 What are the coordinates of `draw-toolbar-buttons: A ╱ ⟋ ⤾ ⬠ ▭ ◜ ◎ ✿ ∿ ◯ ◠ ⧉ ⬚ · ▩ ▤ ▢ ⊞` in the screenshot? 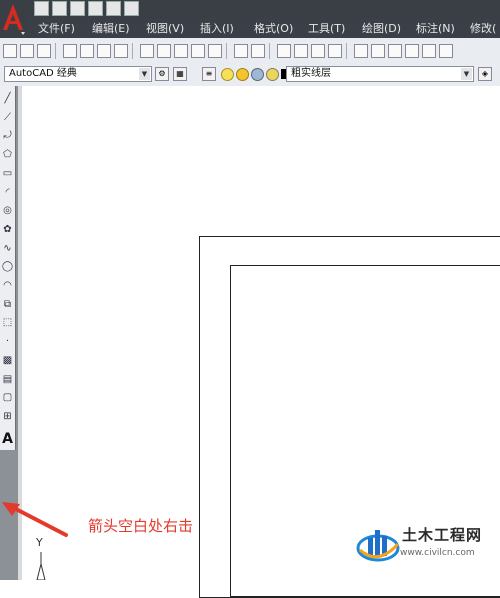 It's located at (8, 268).